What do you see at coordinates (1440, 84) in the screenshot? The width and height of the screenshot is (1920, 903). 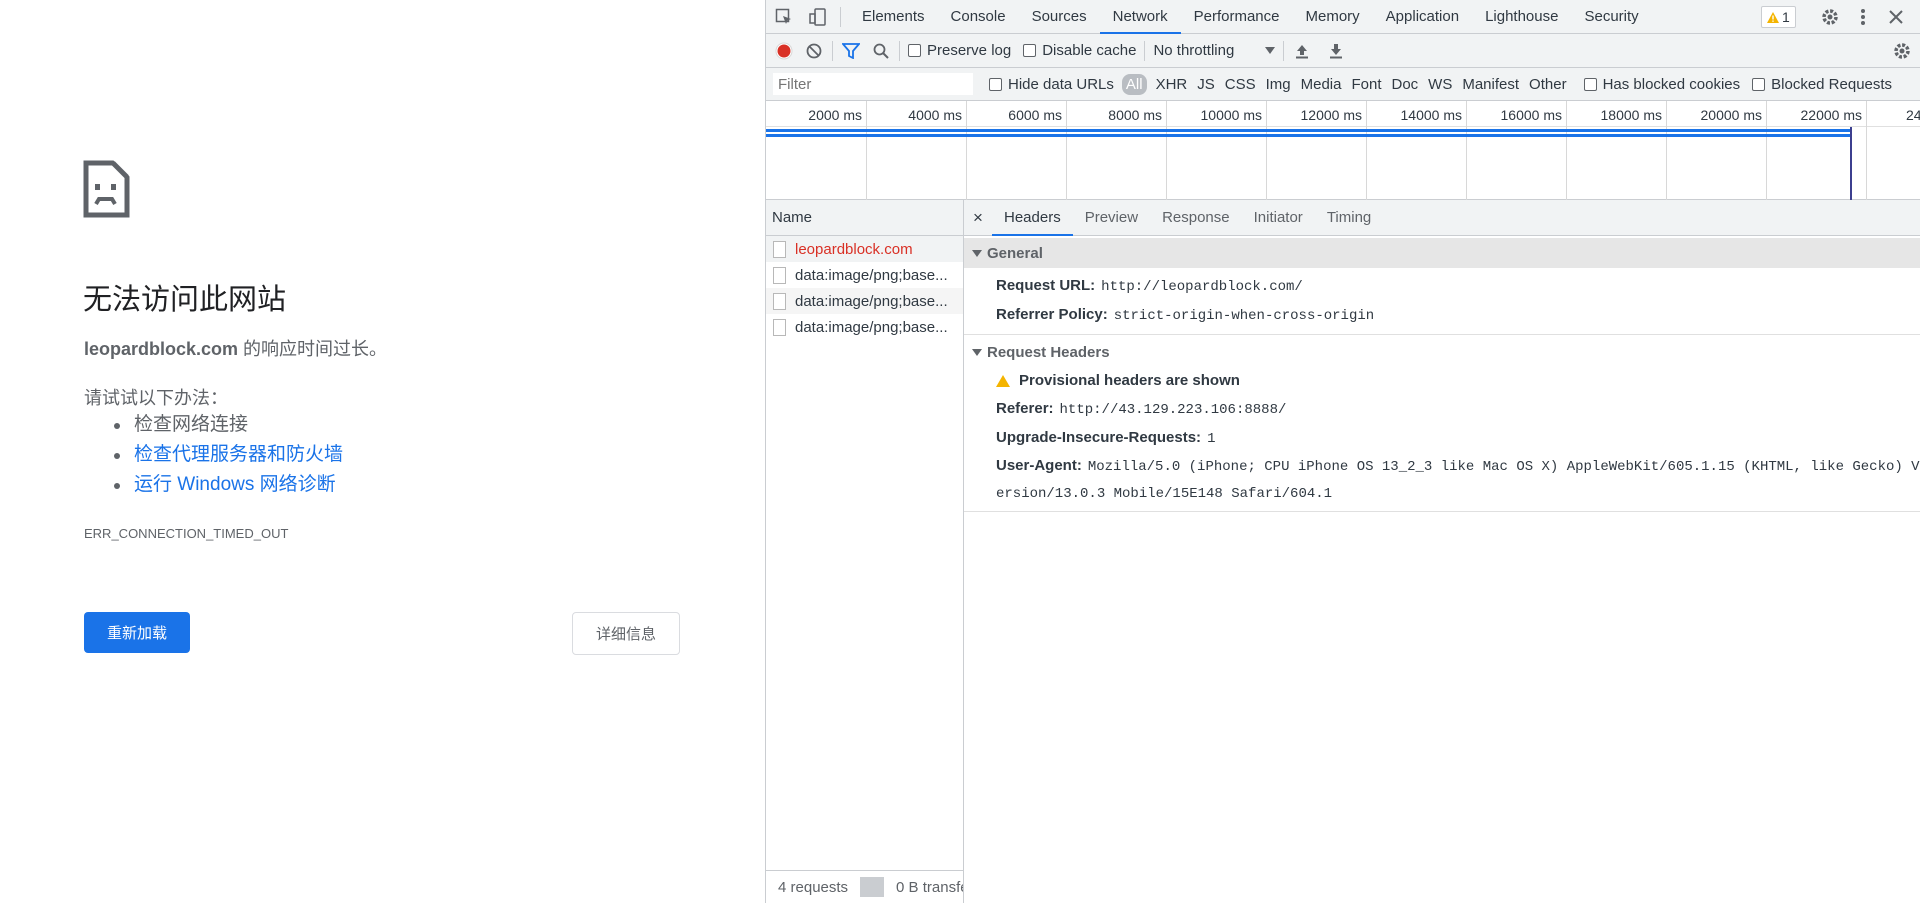 I see `filter-type-ws: WS` at bounding box center [1440, 84].